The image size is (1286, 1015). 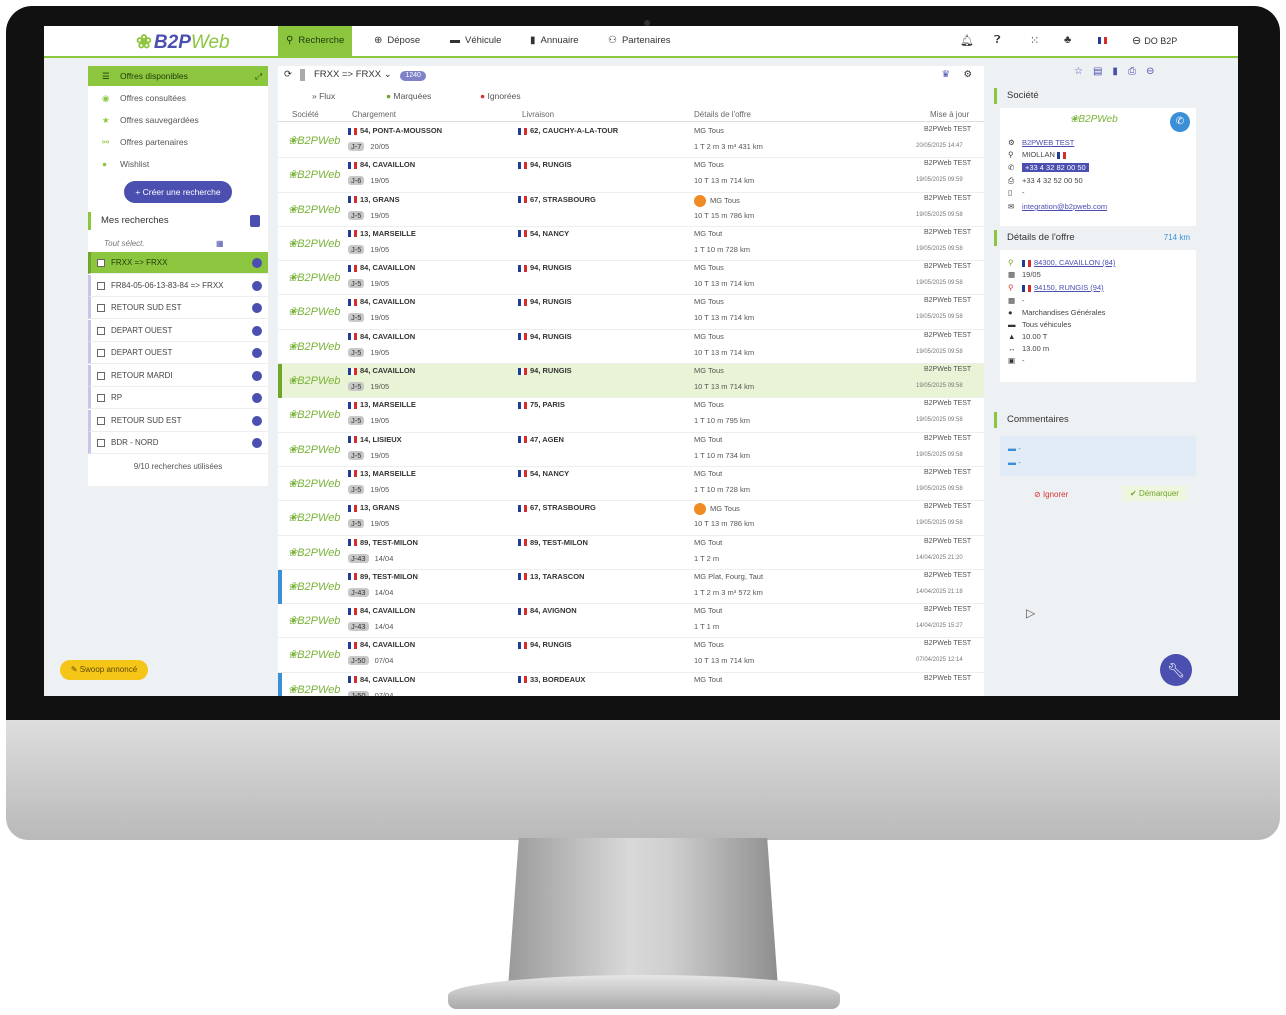 I want to click on tab-flux: » Flux, so click(x=323, y=96).